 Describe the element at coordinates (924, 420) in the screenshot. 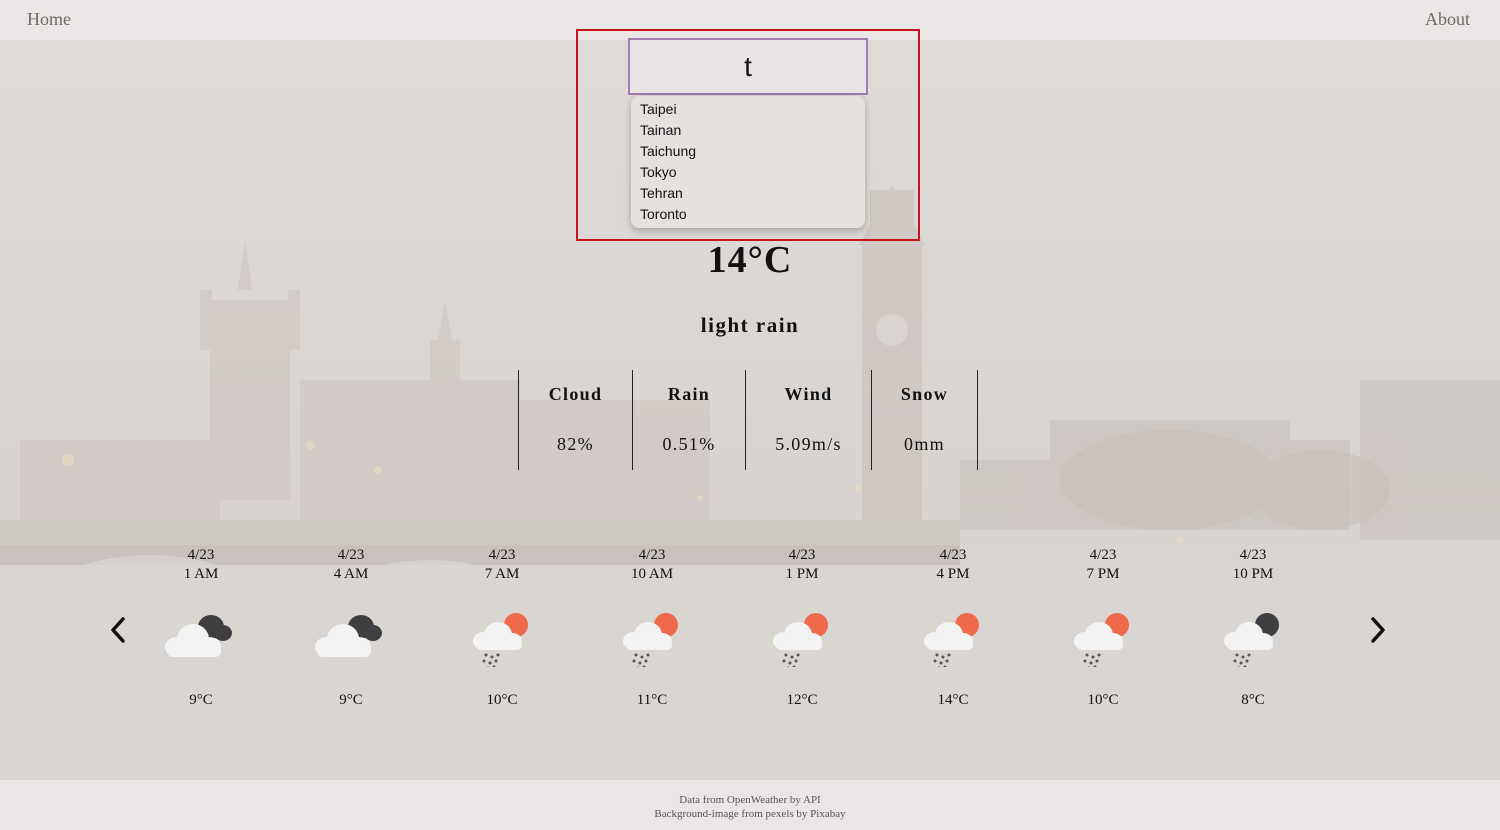

I see `stat-snow: Snow 0mm` at that location.